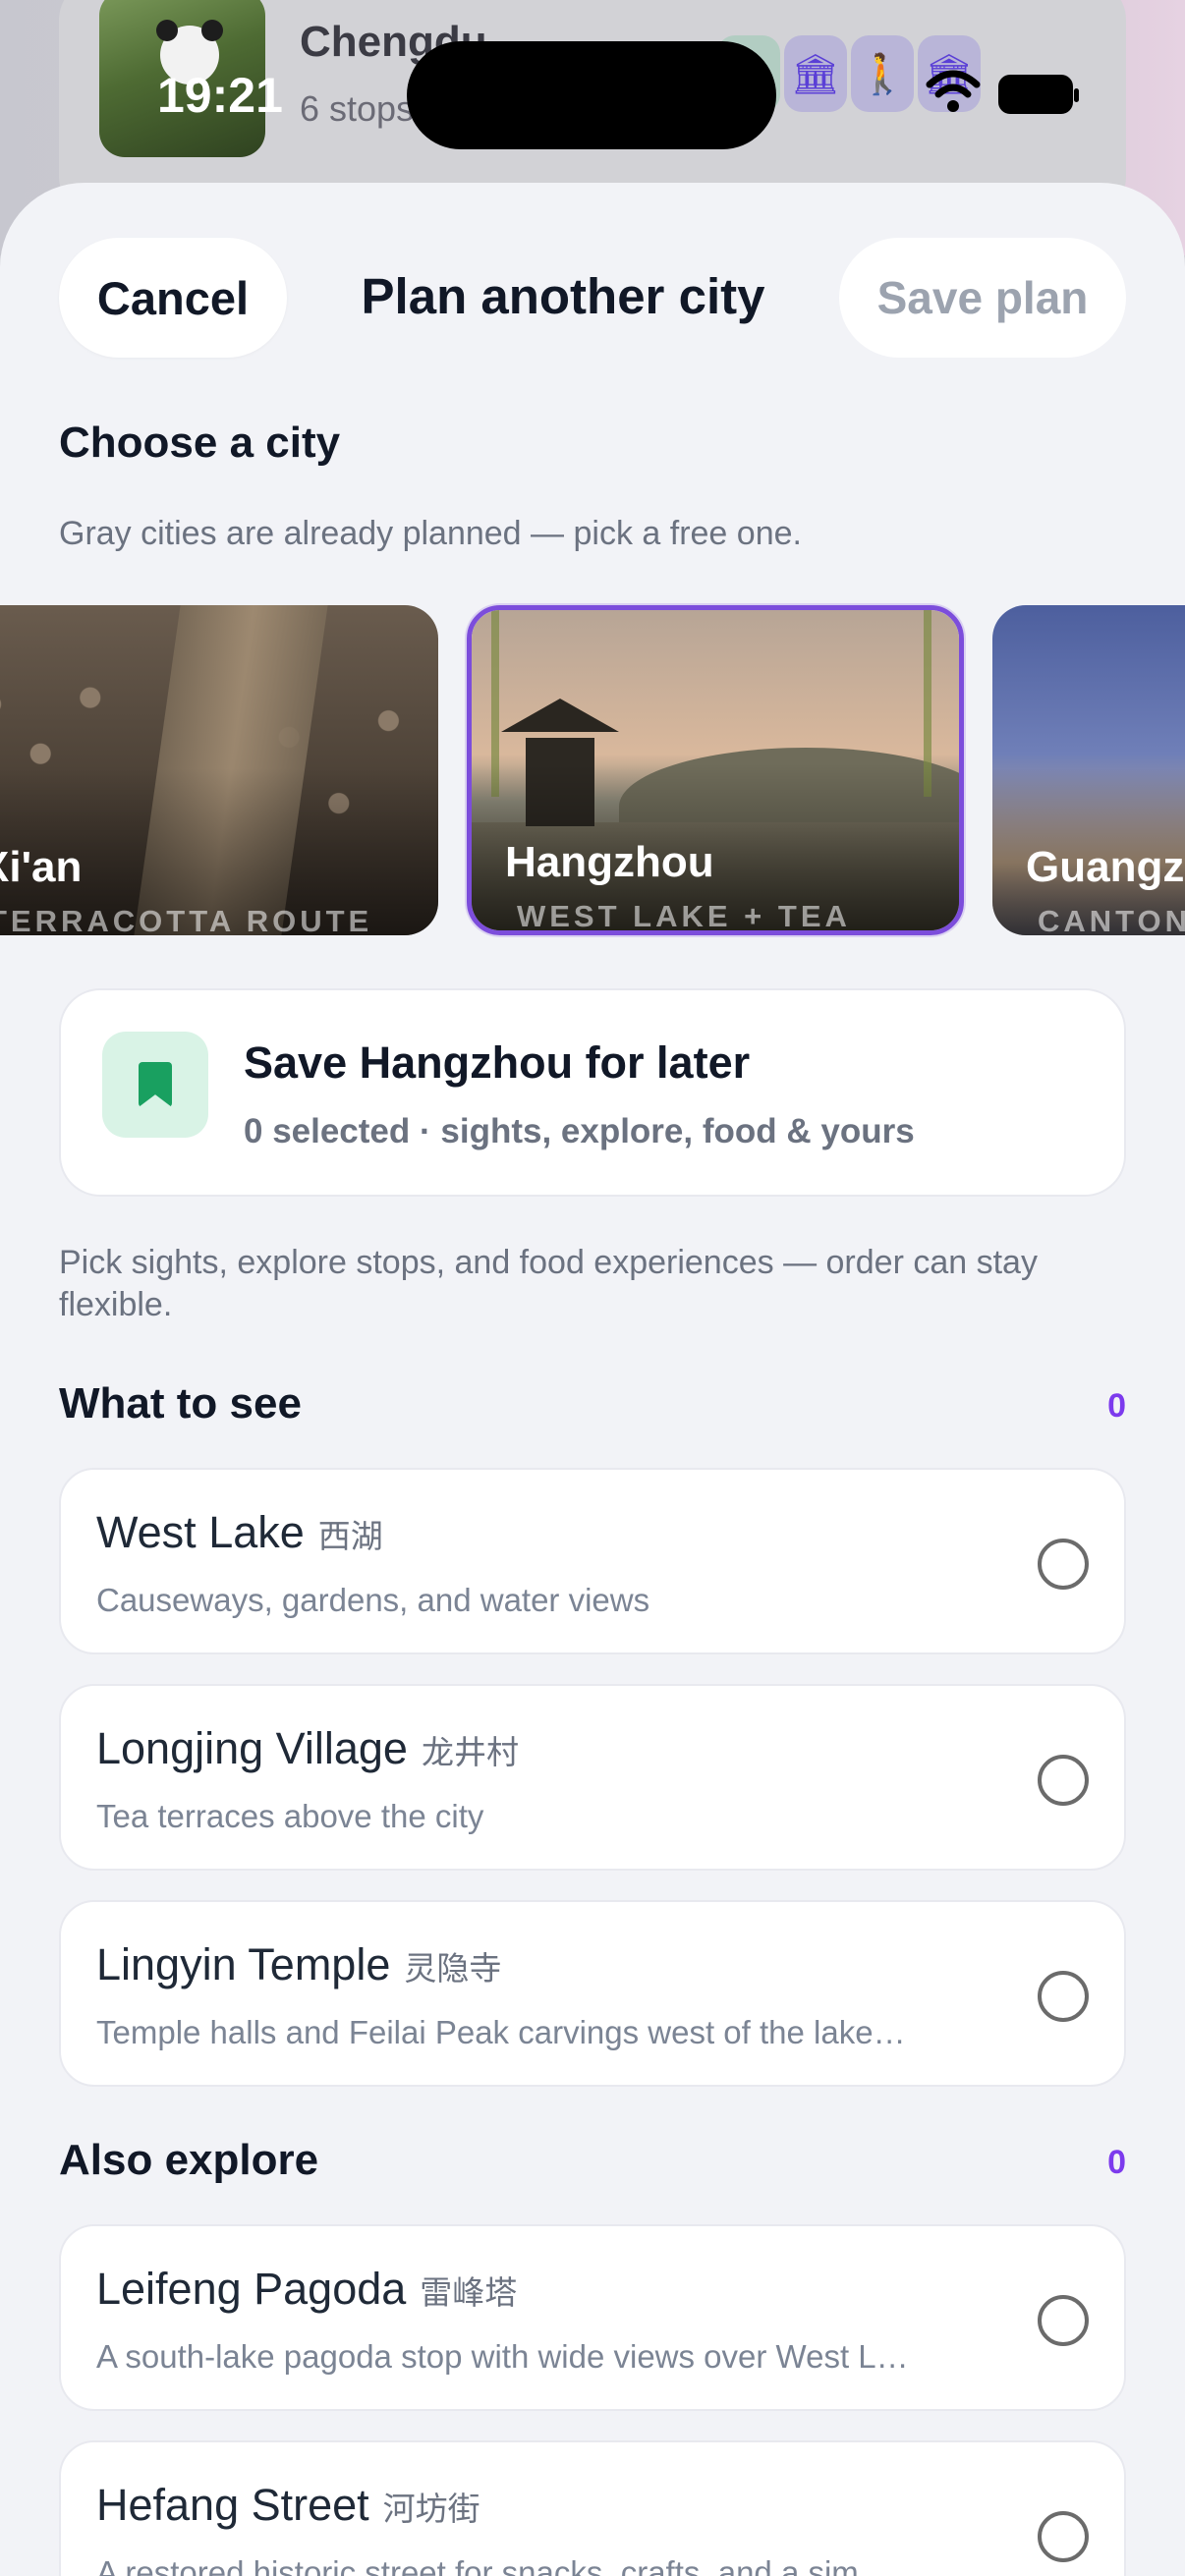  I want to click on item-name-cn: 雷峰塔, so click(469, 2292).